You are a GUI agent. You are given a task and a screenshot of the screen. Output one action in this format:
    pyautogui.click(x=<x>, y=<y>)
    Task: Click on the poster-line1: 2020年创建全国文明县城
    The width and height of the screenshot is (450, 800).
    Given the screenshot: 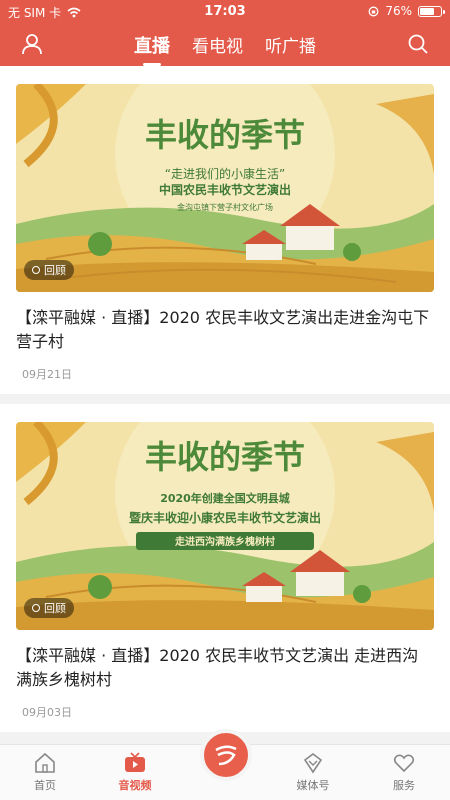 What is the action you would take?
    pyautogui.click(x=225, y=498)
    